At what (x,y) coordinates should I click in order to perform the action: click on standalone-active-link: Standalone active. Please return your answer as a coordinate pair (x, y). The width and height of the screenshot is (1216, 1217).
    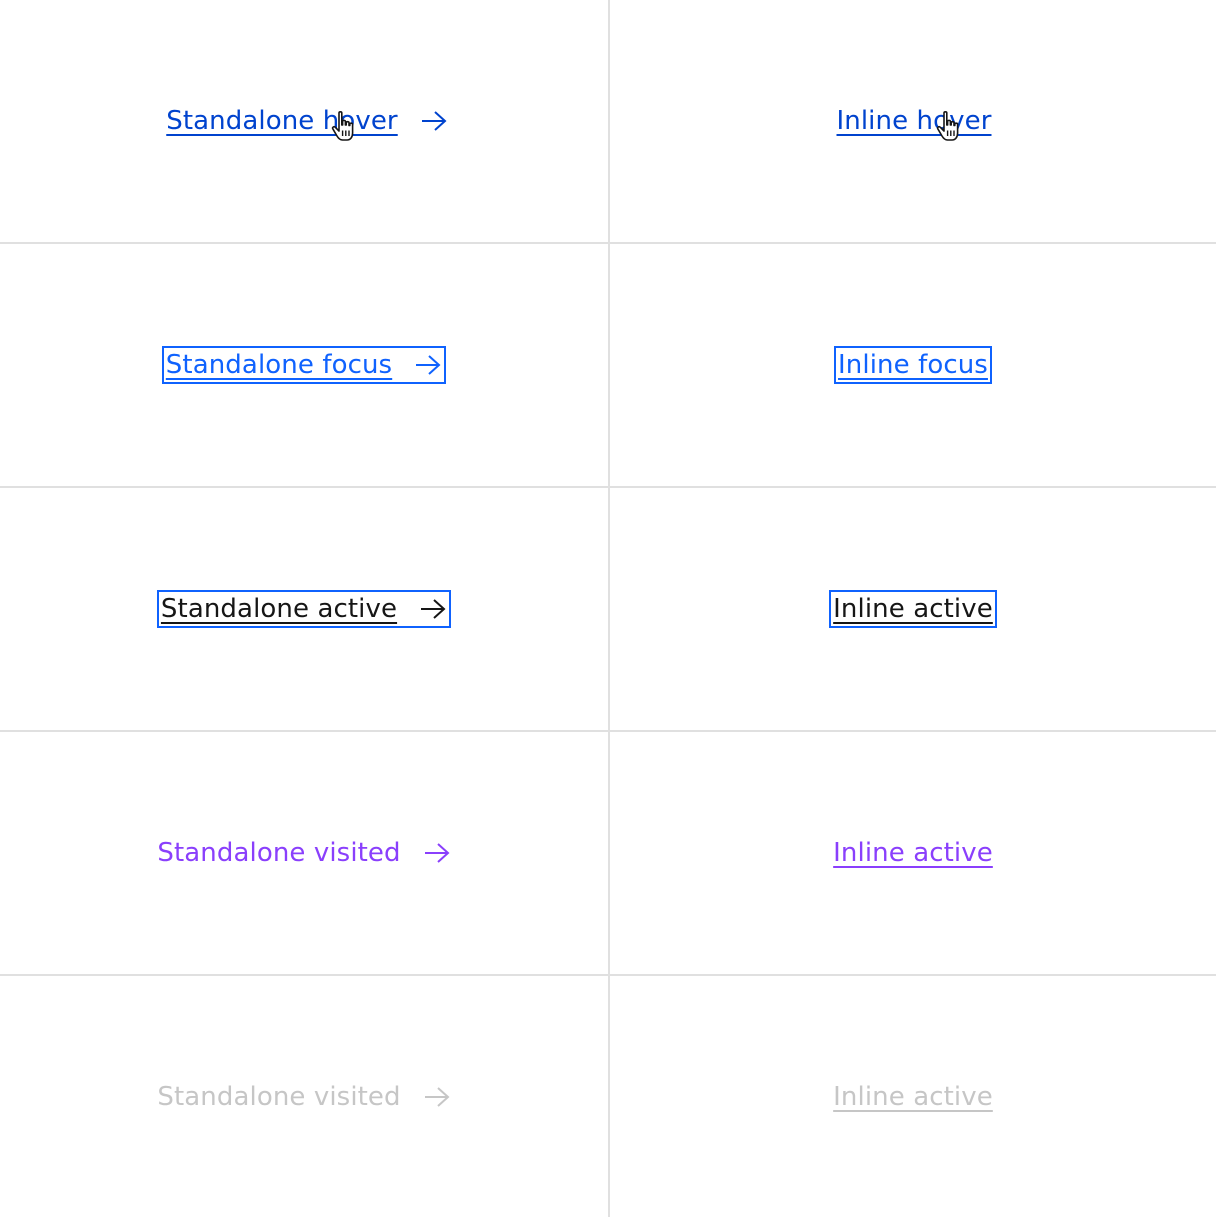
    Looking at the image, I should click on (304, 609).